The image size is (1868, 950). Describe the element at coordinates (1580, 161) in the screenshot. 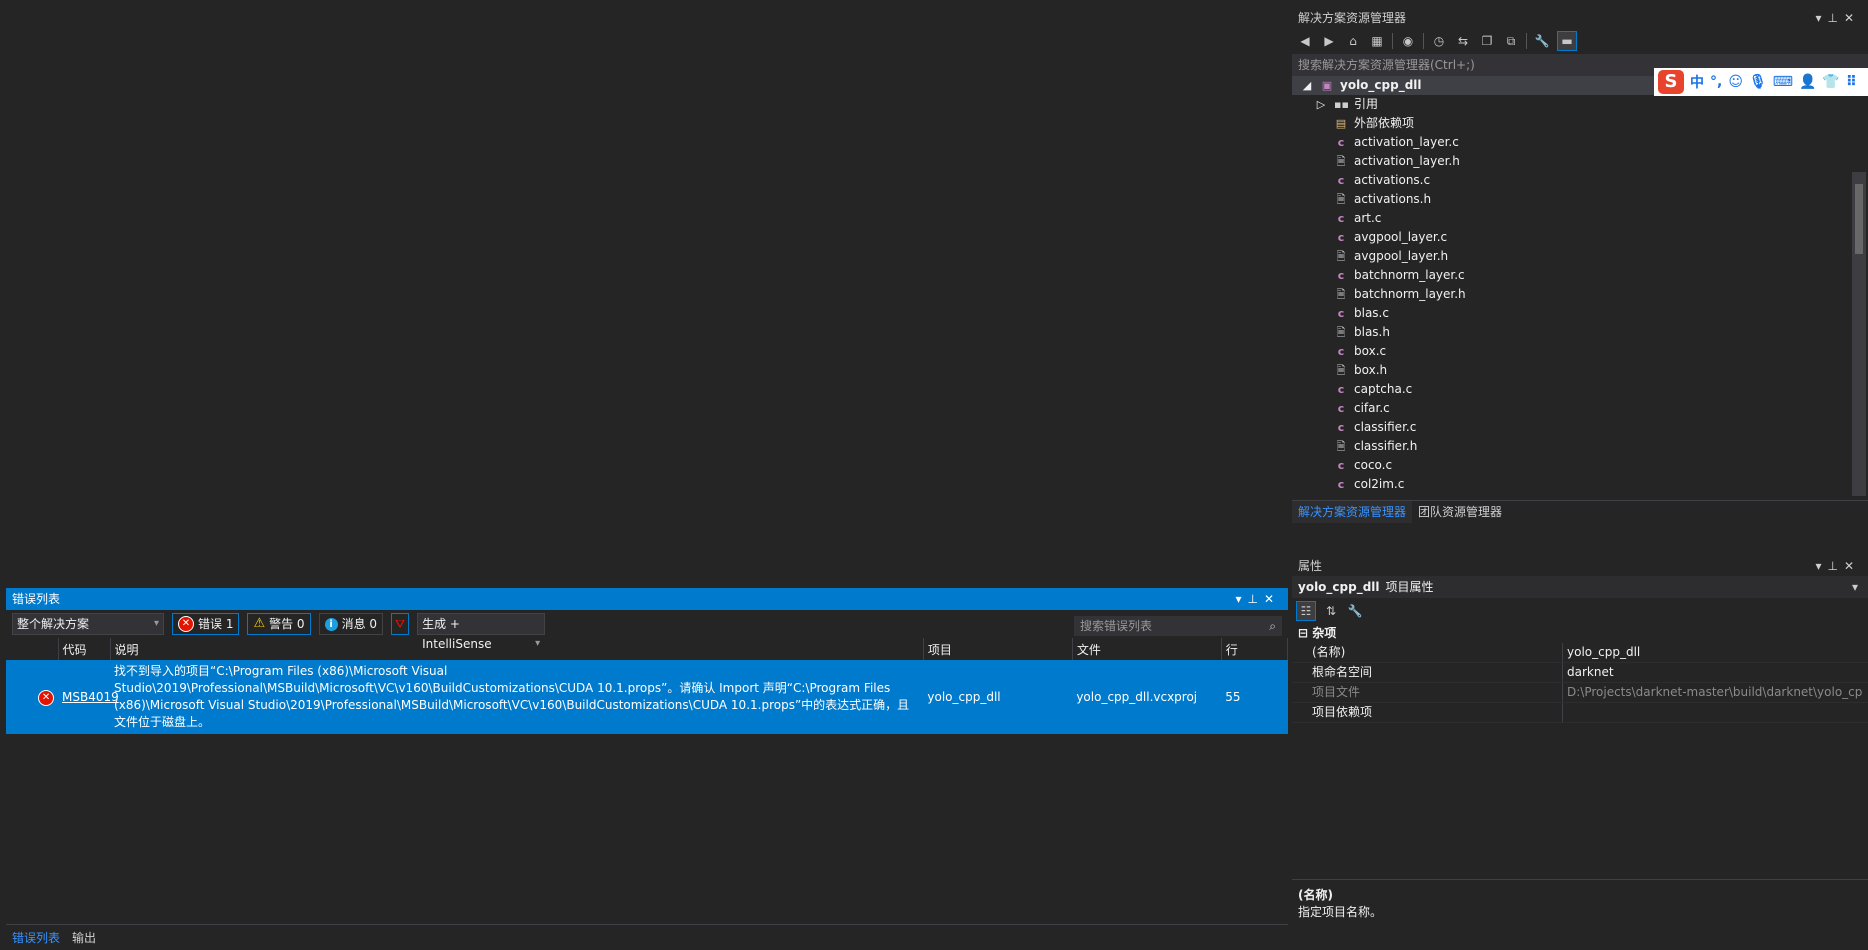

I see `list-item: 🗎 activation_layer.h` at that location.